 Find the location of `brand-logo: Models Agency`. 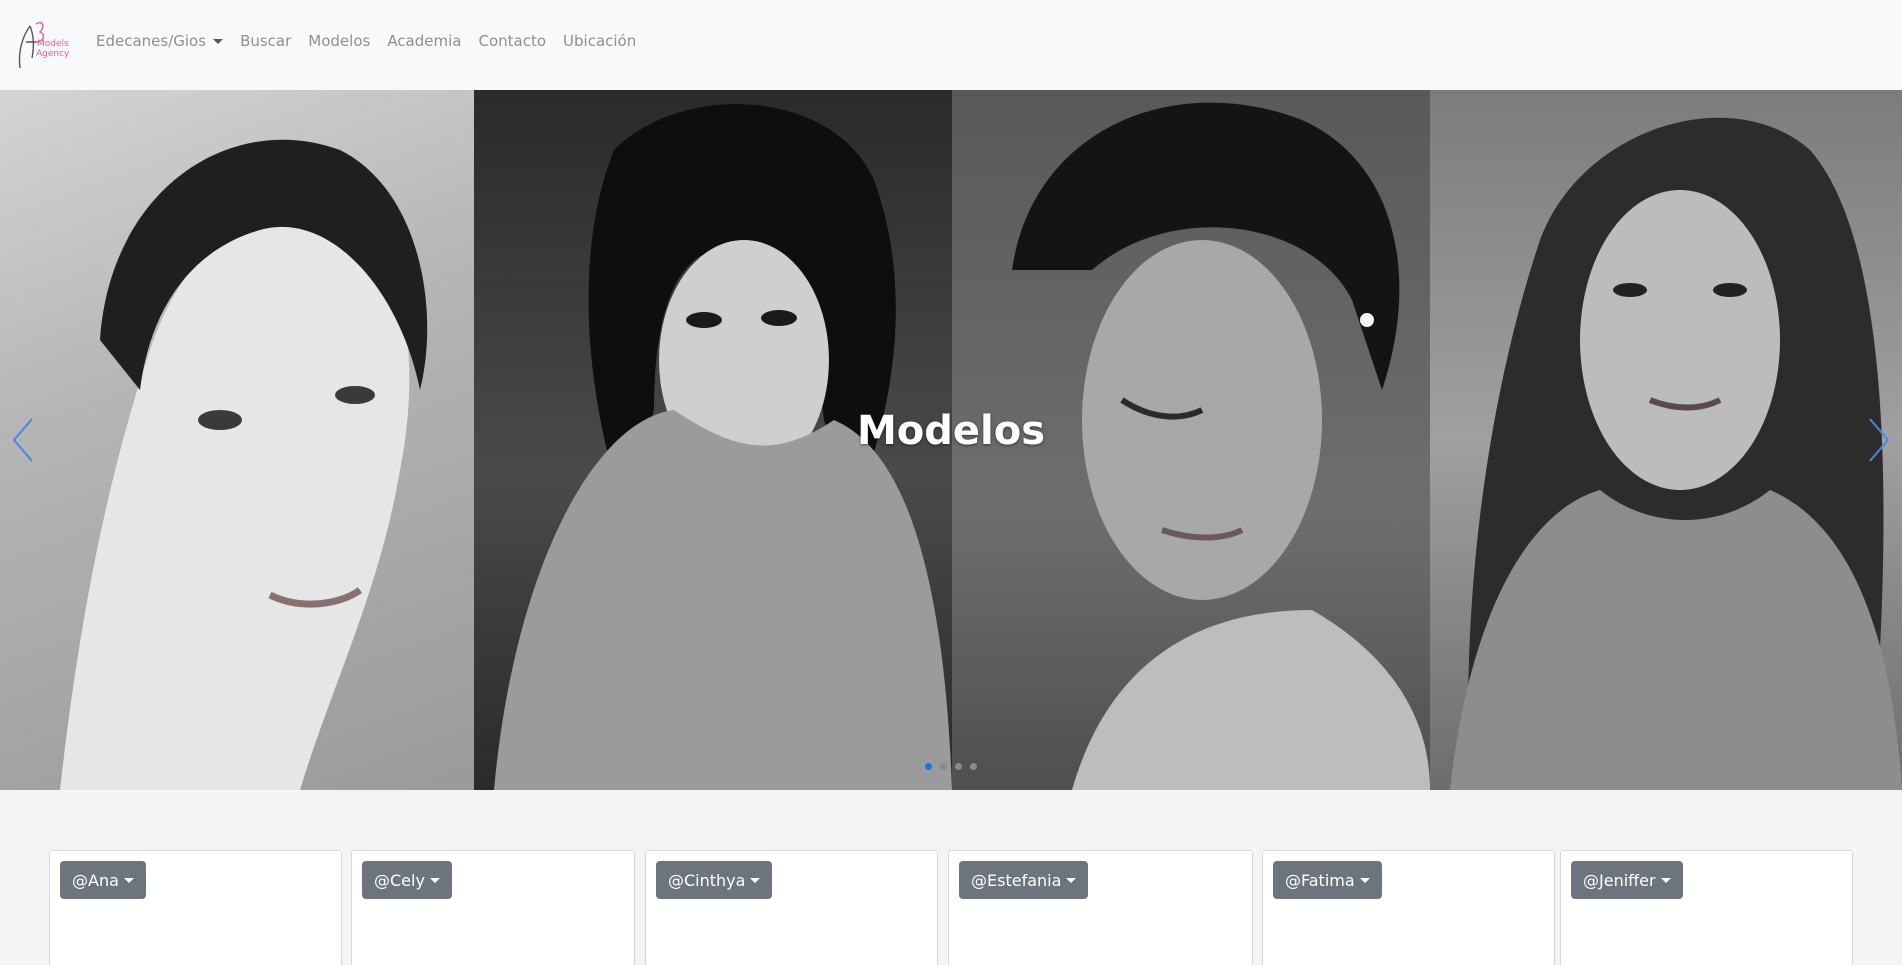

brand-logo: Models Agency is located at coordinates (43, 43).